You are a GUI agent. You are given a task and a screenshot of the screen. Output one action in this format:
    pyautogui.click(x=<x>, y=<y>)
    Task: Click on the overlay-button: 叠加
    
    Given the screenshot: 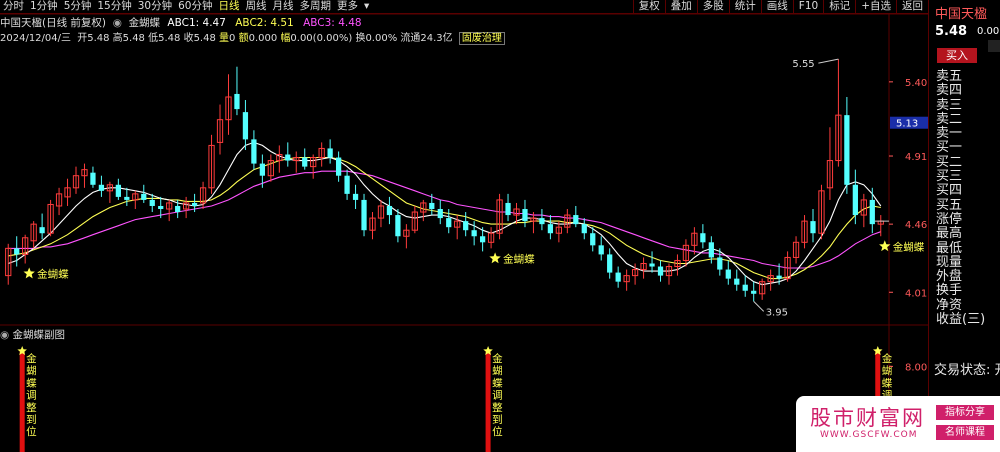 What is the action you would take?
    pyautogui.click(x=680, y=6)
    